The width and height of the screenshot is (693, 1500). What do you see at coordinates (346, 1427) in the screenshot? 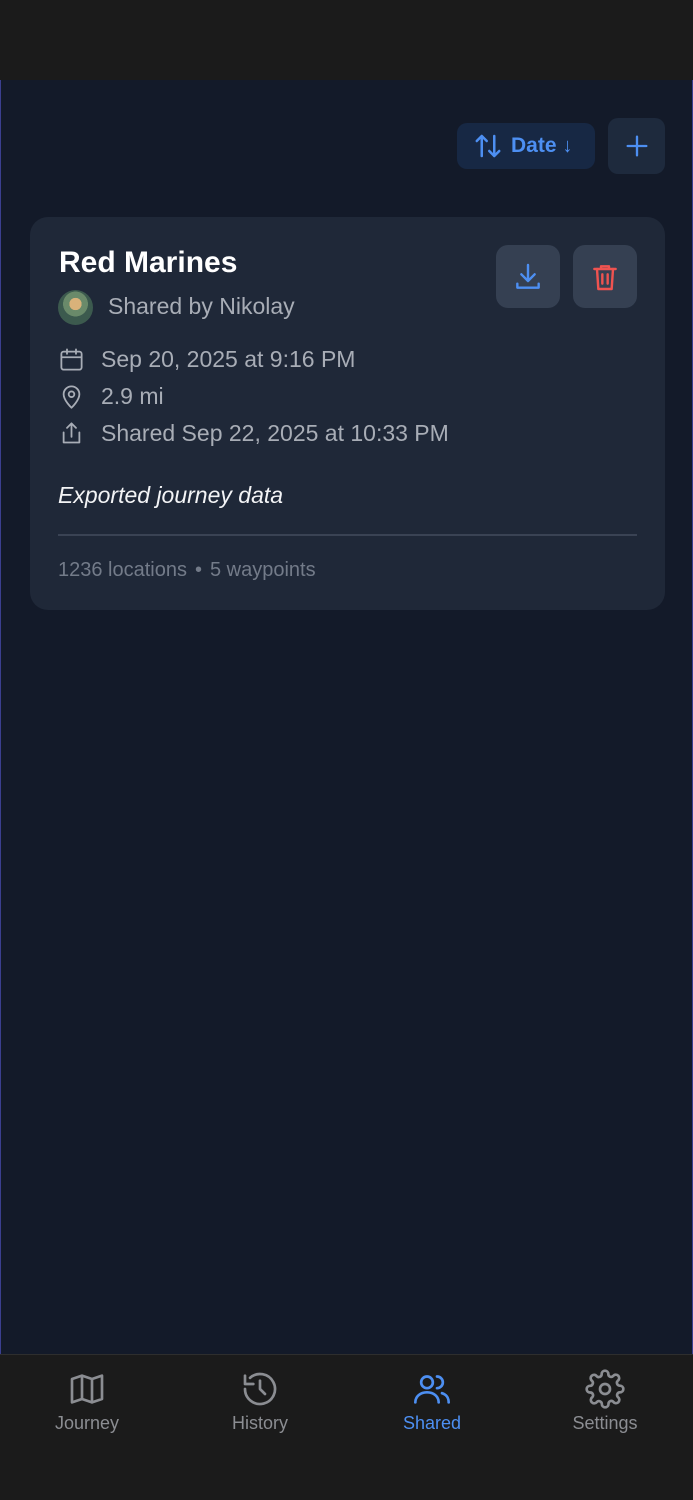
I see `tab-bar: Journey History Shared Settings` at bounding box center [346, 1427].